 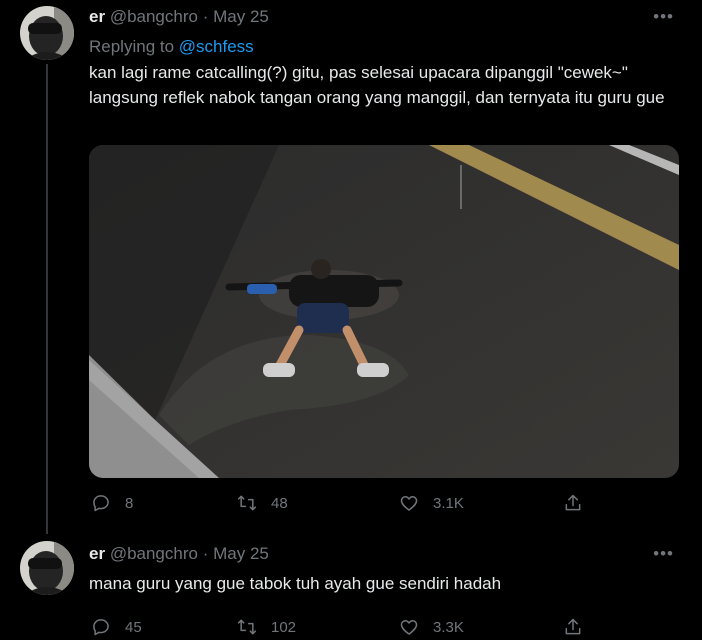 I want to click on retweet-count: 102, so click(x=284, y=627).